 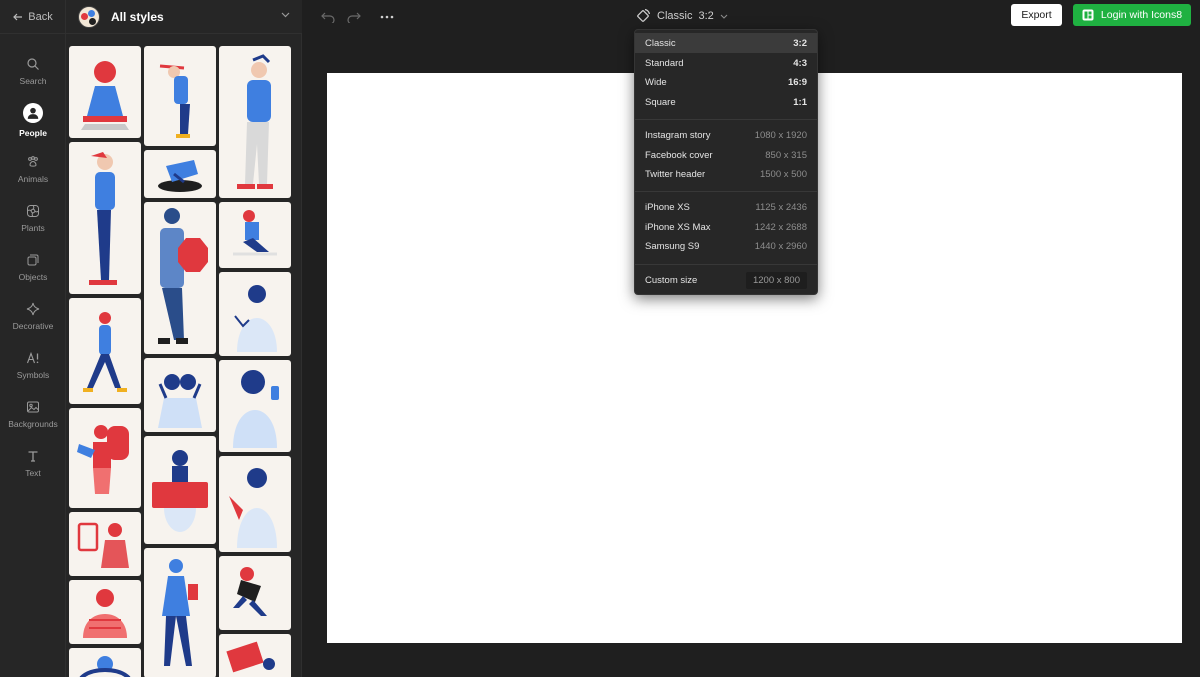 What do you see at coordinates (726, 102) in the screenshot?
I see `size-option-square: Square 1:1` at bounding box center [726, 102].